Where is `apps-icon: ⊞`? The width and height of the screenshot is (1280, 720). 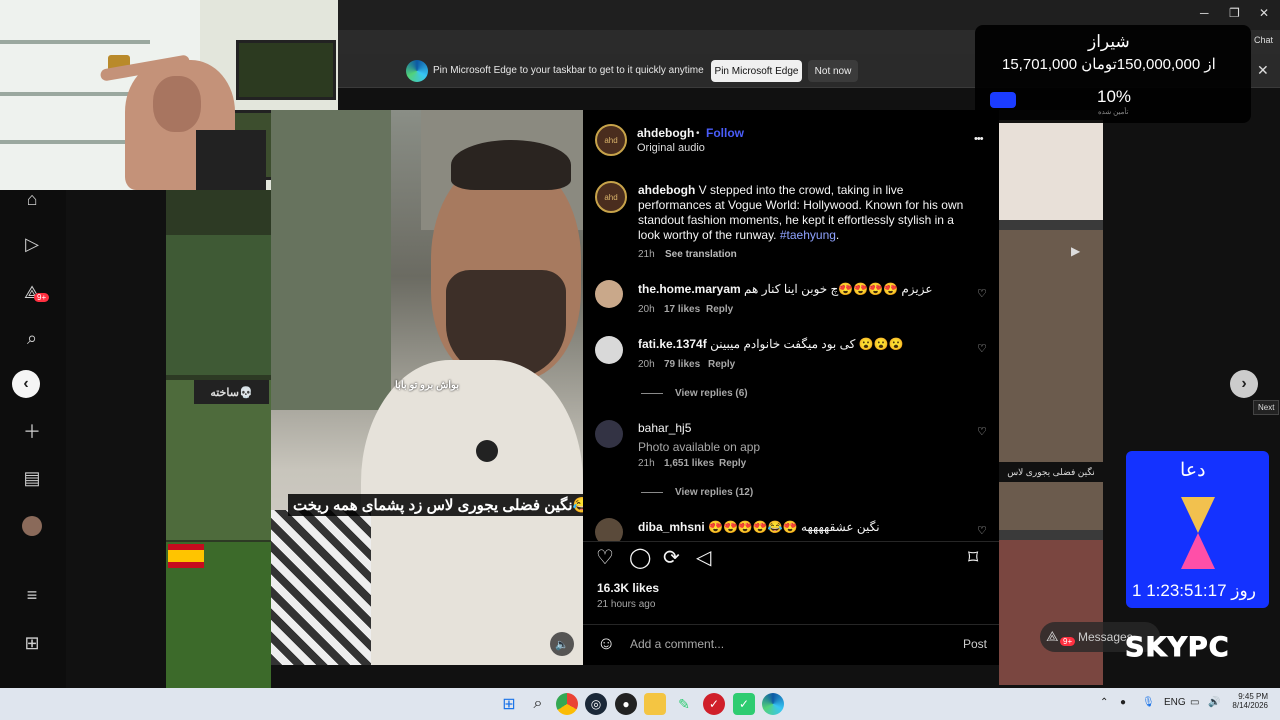 apps-icon: ⊞ is located at coordinates (32, 643).